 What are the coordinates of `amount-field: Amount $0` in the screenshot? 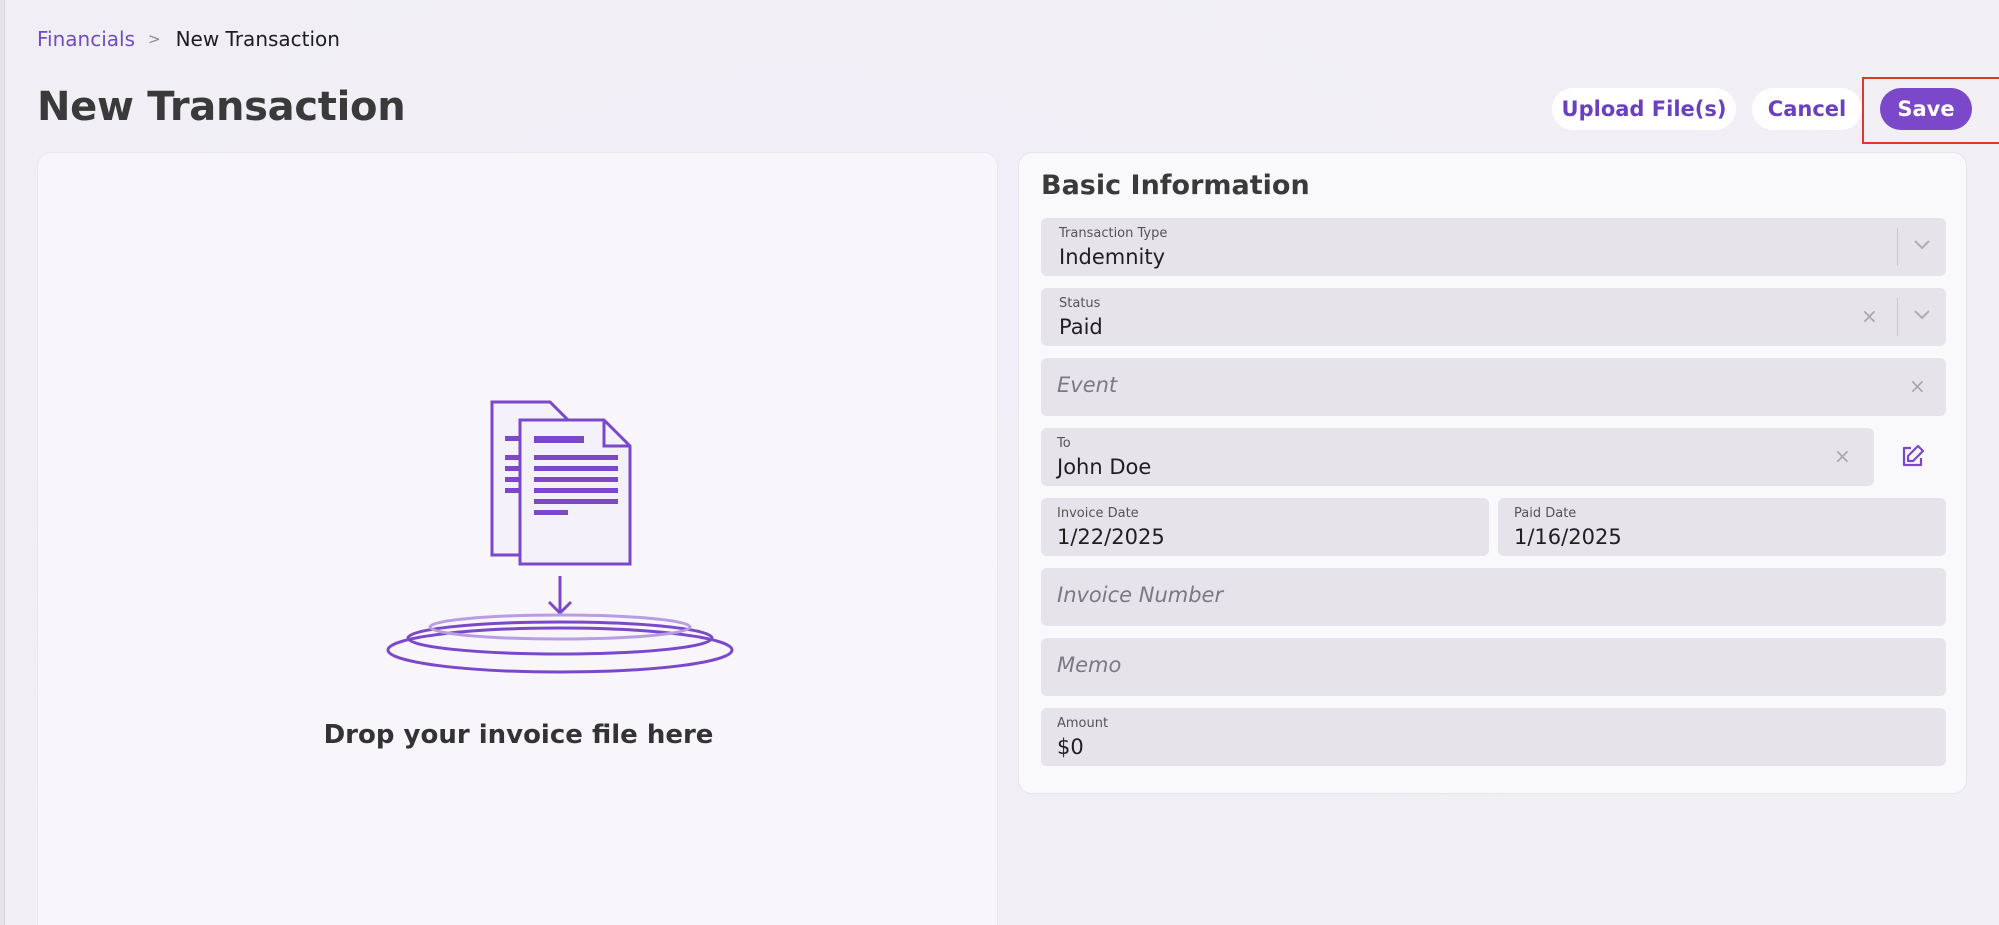 It's located at (1493, 737).